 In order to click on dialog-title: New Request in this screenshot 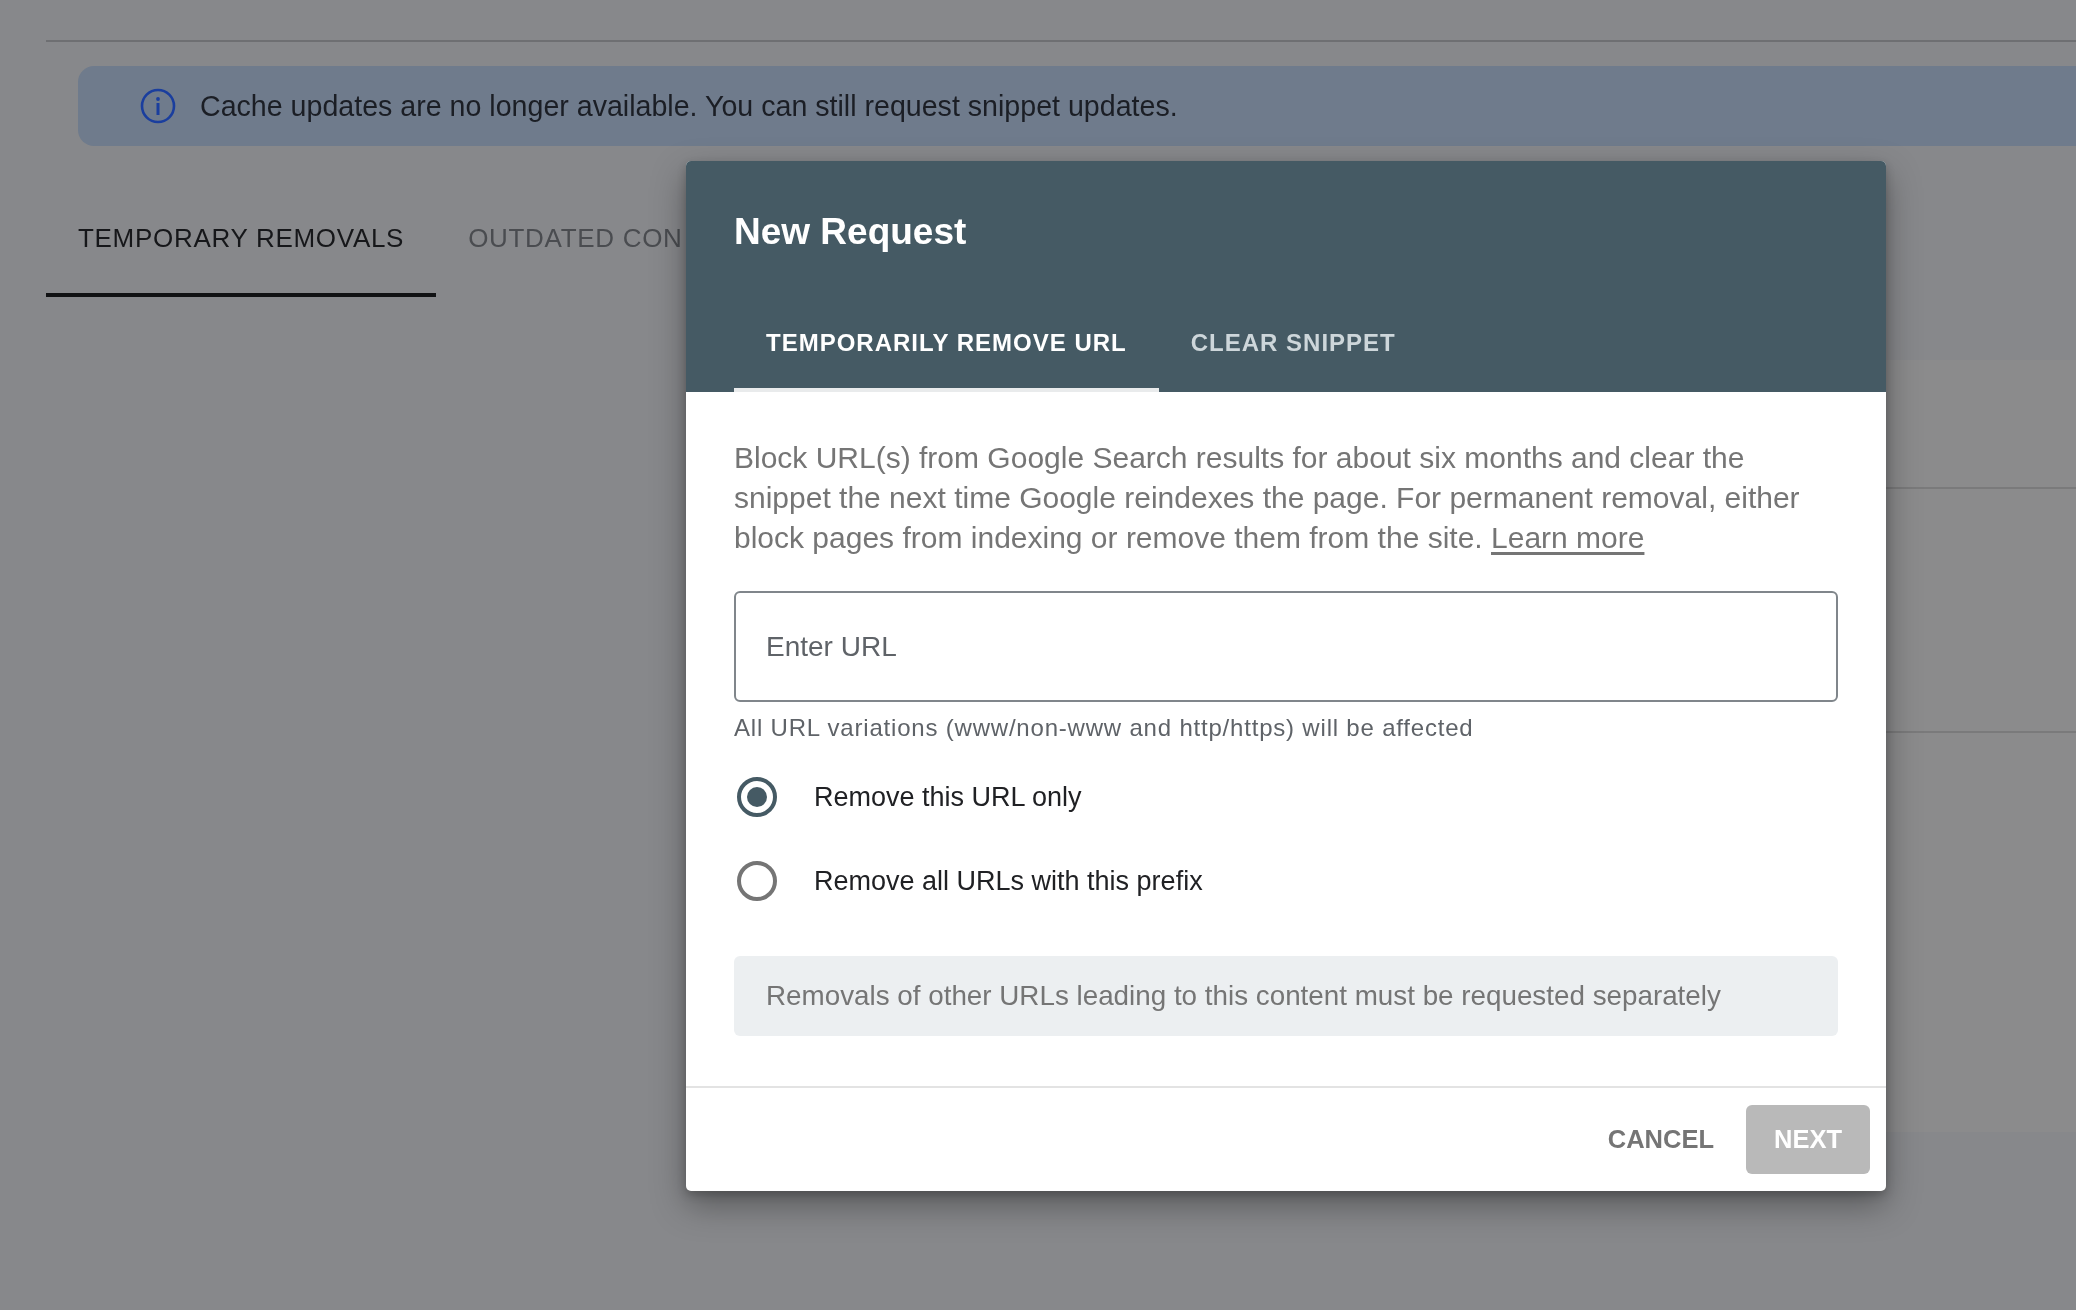, I will do `click(850, 232)`.